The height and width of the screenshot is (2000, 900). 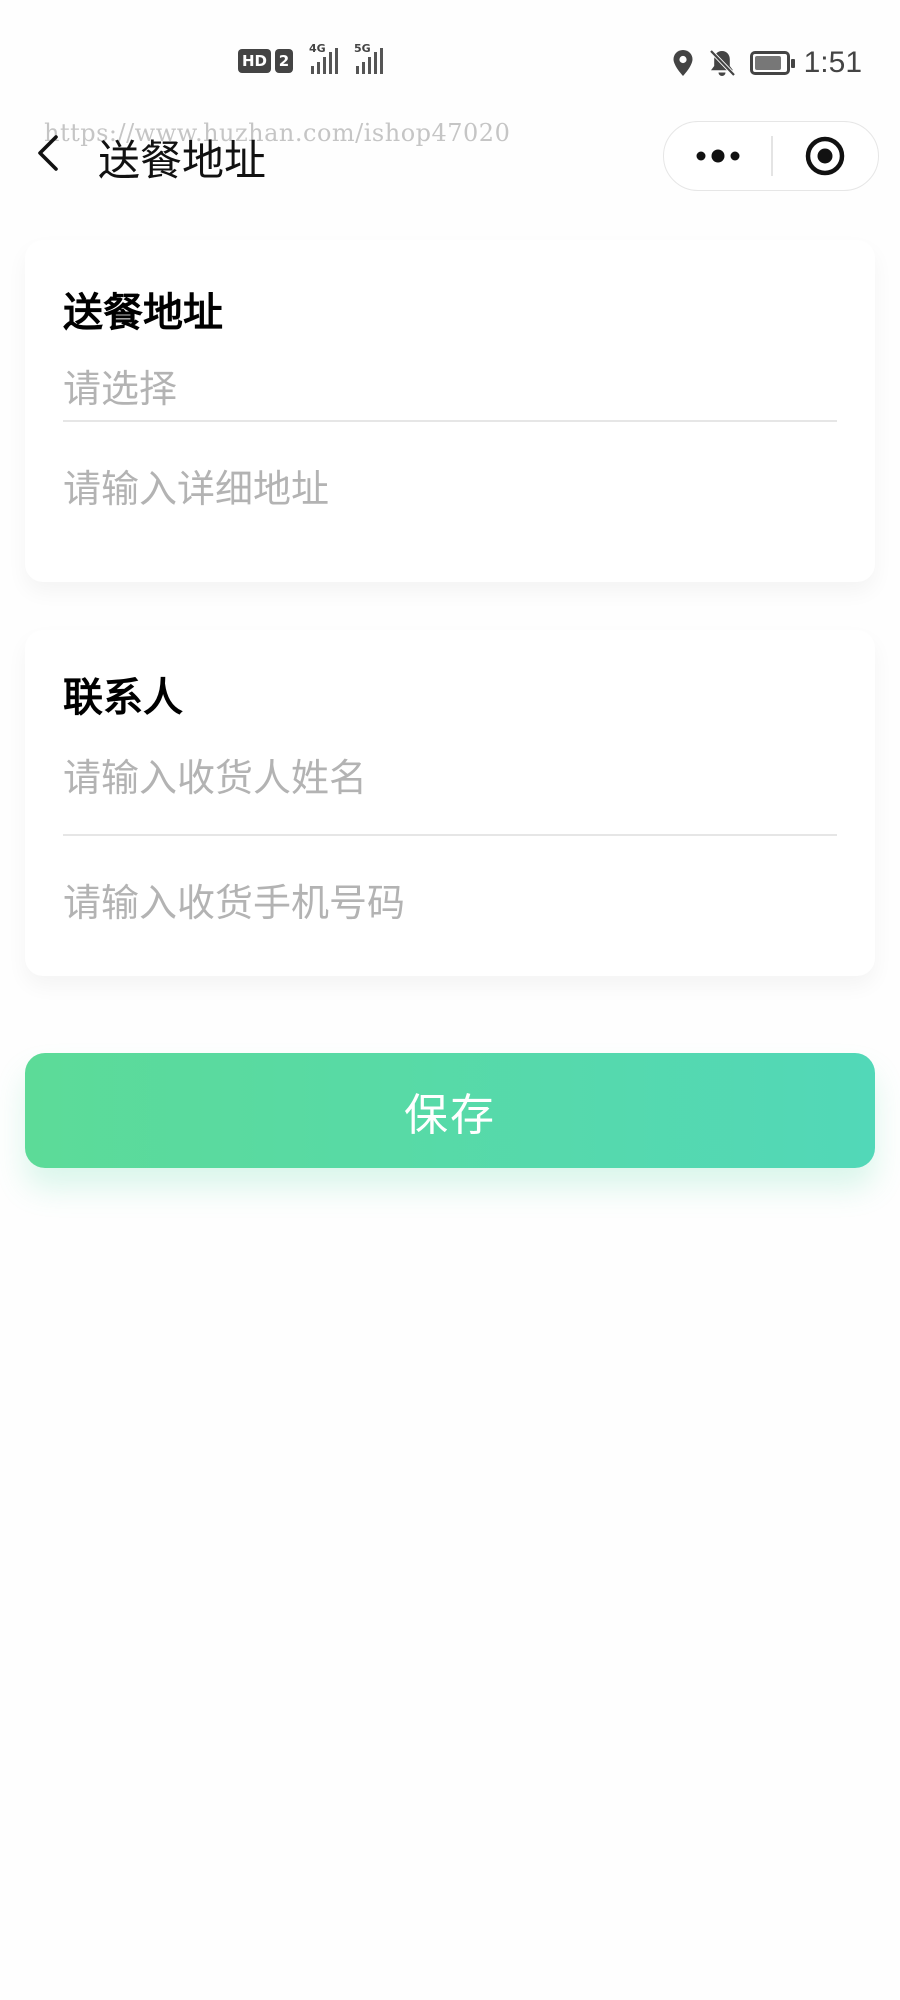 What do you see at coordinates (772, 63) in the screenshot?
I see `battery-icon` at bounding box center [772, 63].